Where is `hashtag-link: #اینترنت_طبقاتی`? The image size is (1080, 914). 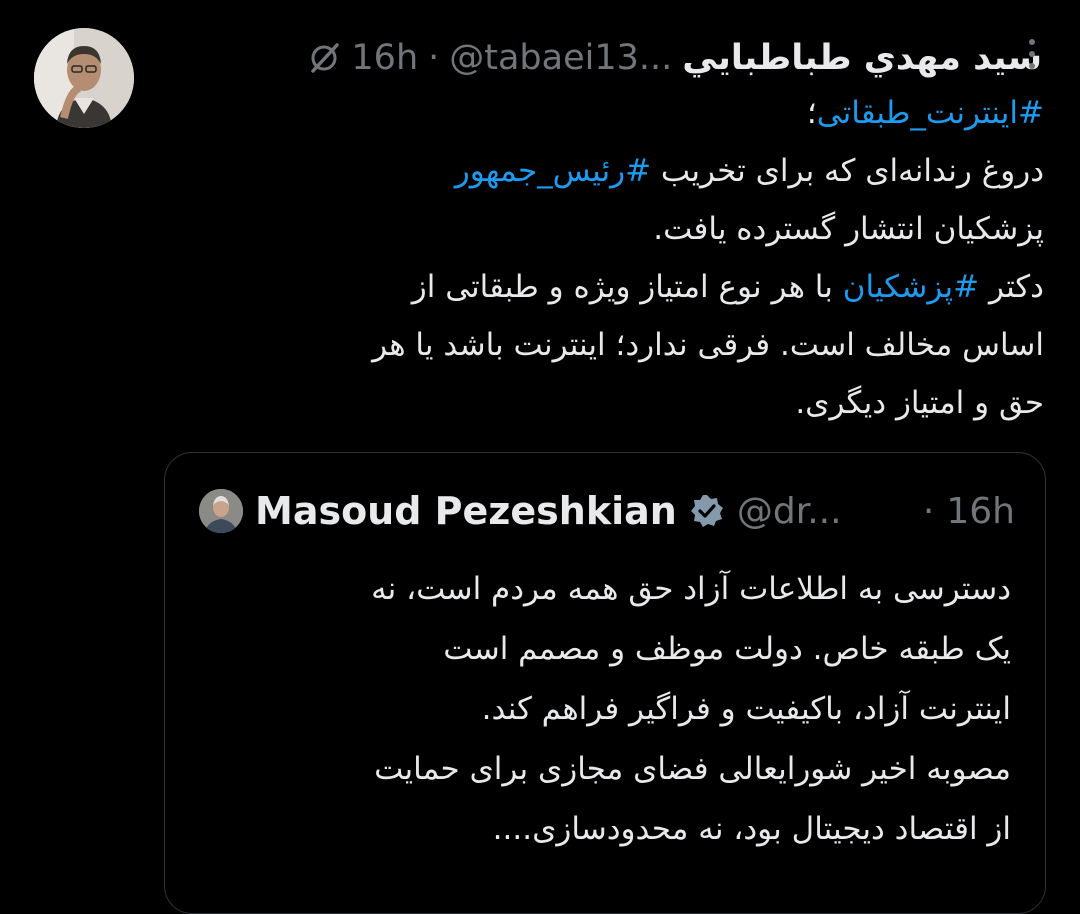 hashtag-link: #اینترنت_طبقاتی is located at coordinates (930, 113).